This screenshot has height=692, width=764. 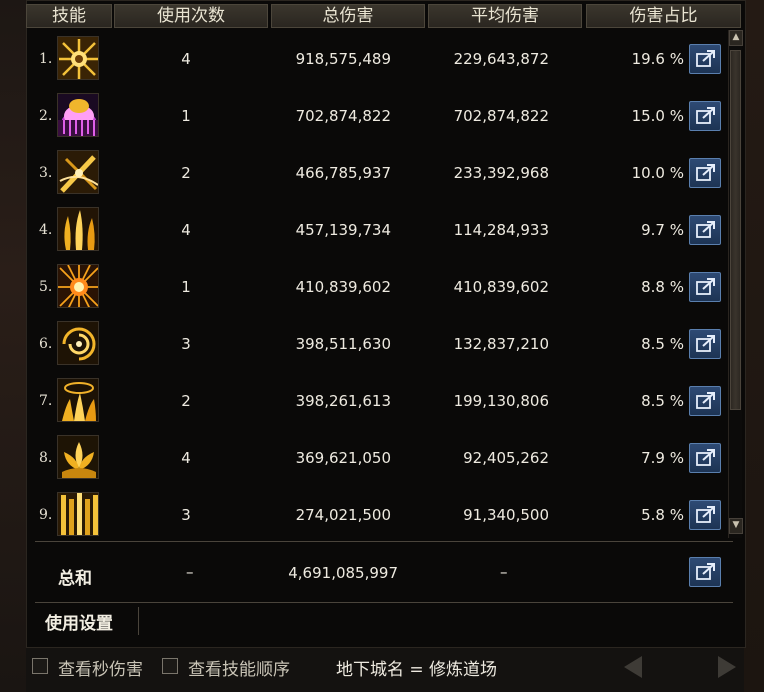 I want to click on sun-burst-skill-icon, so click(x=78, y=58).